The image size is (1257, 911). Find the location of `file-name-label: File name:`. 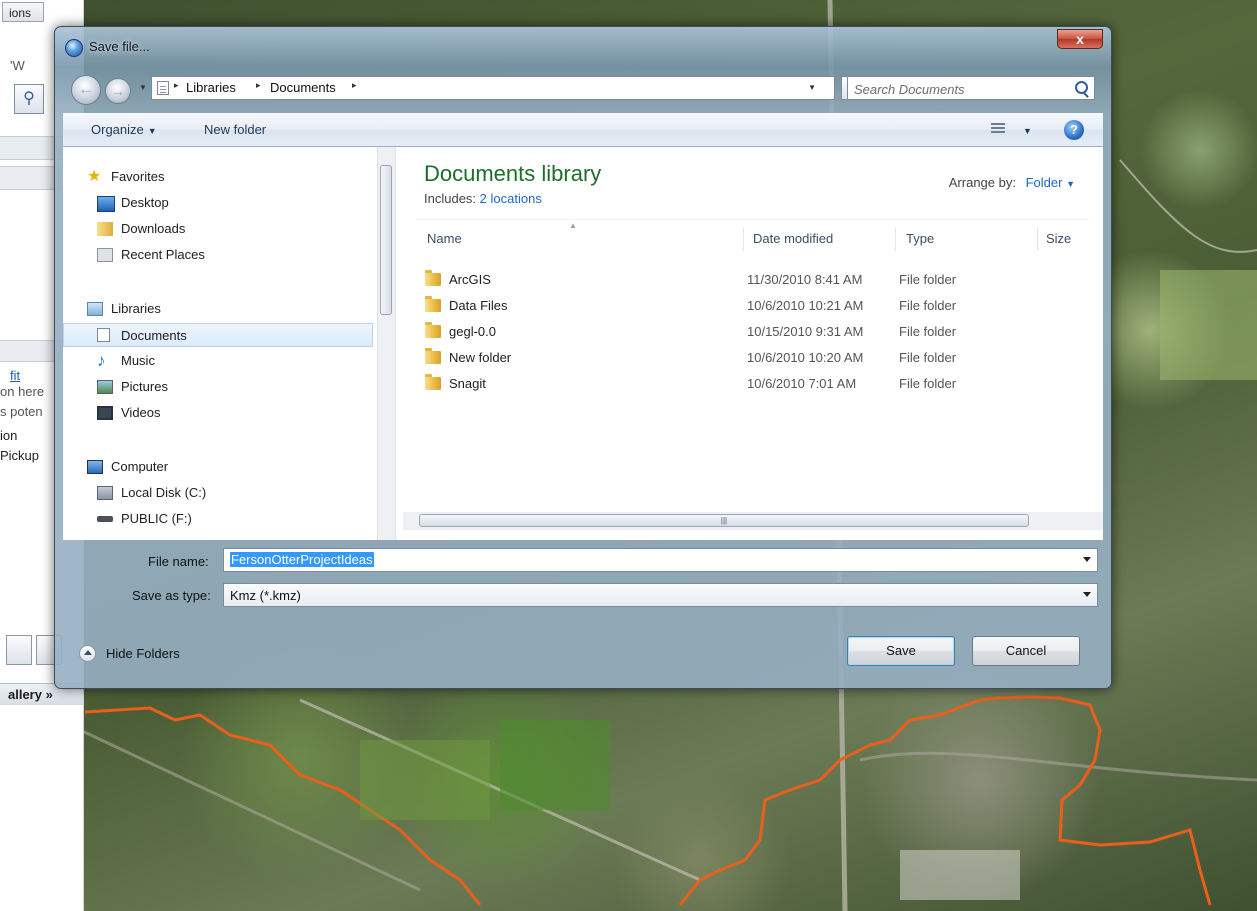

file-name-label: File name: is located at coordinates (178, 561).